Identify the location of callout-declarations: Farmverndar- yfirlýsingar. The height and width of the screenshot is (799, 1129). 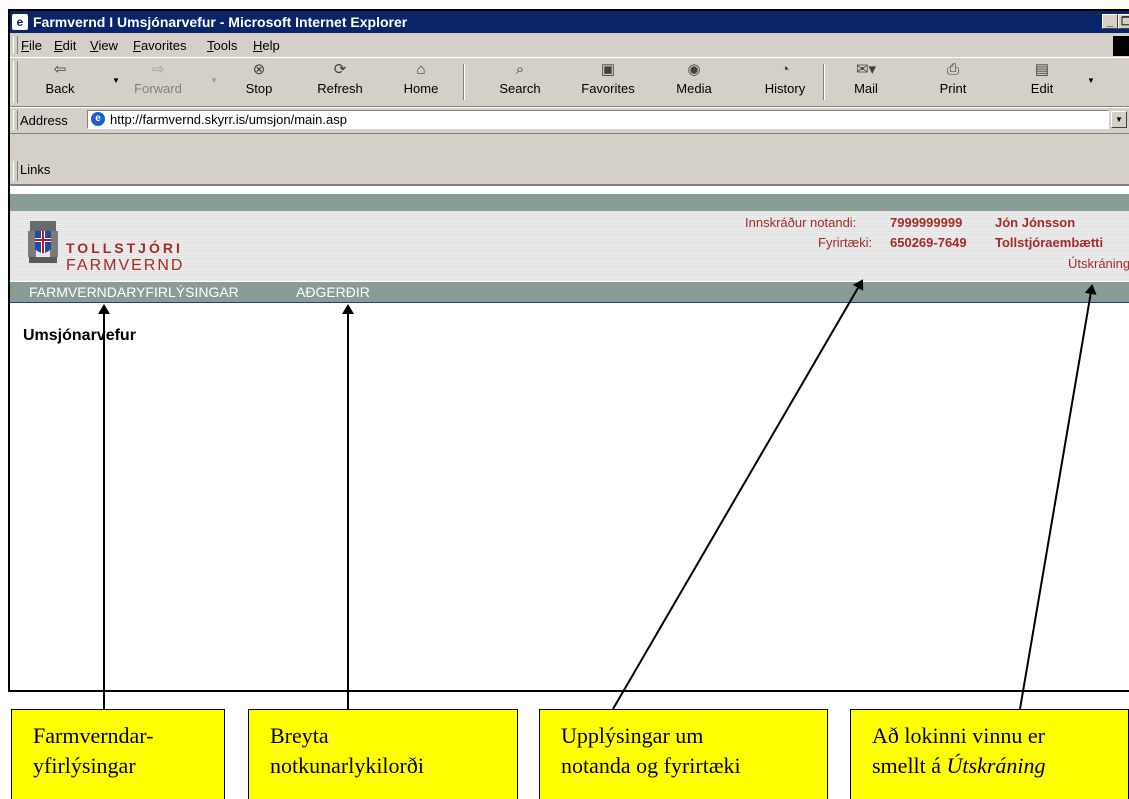
(118, 754).